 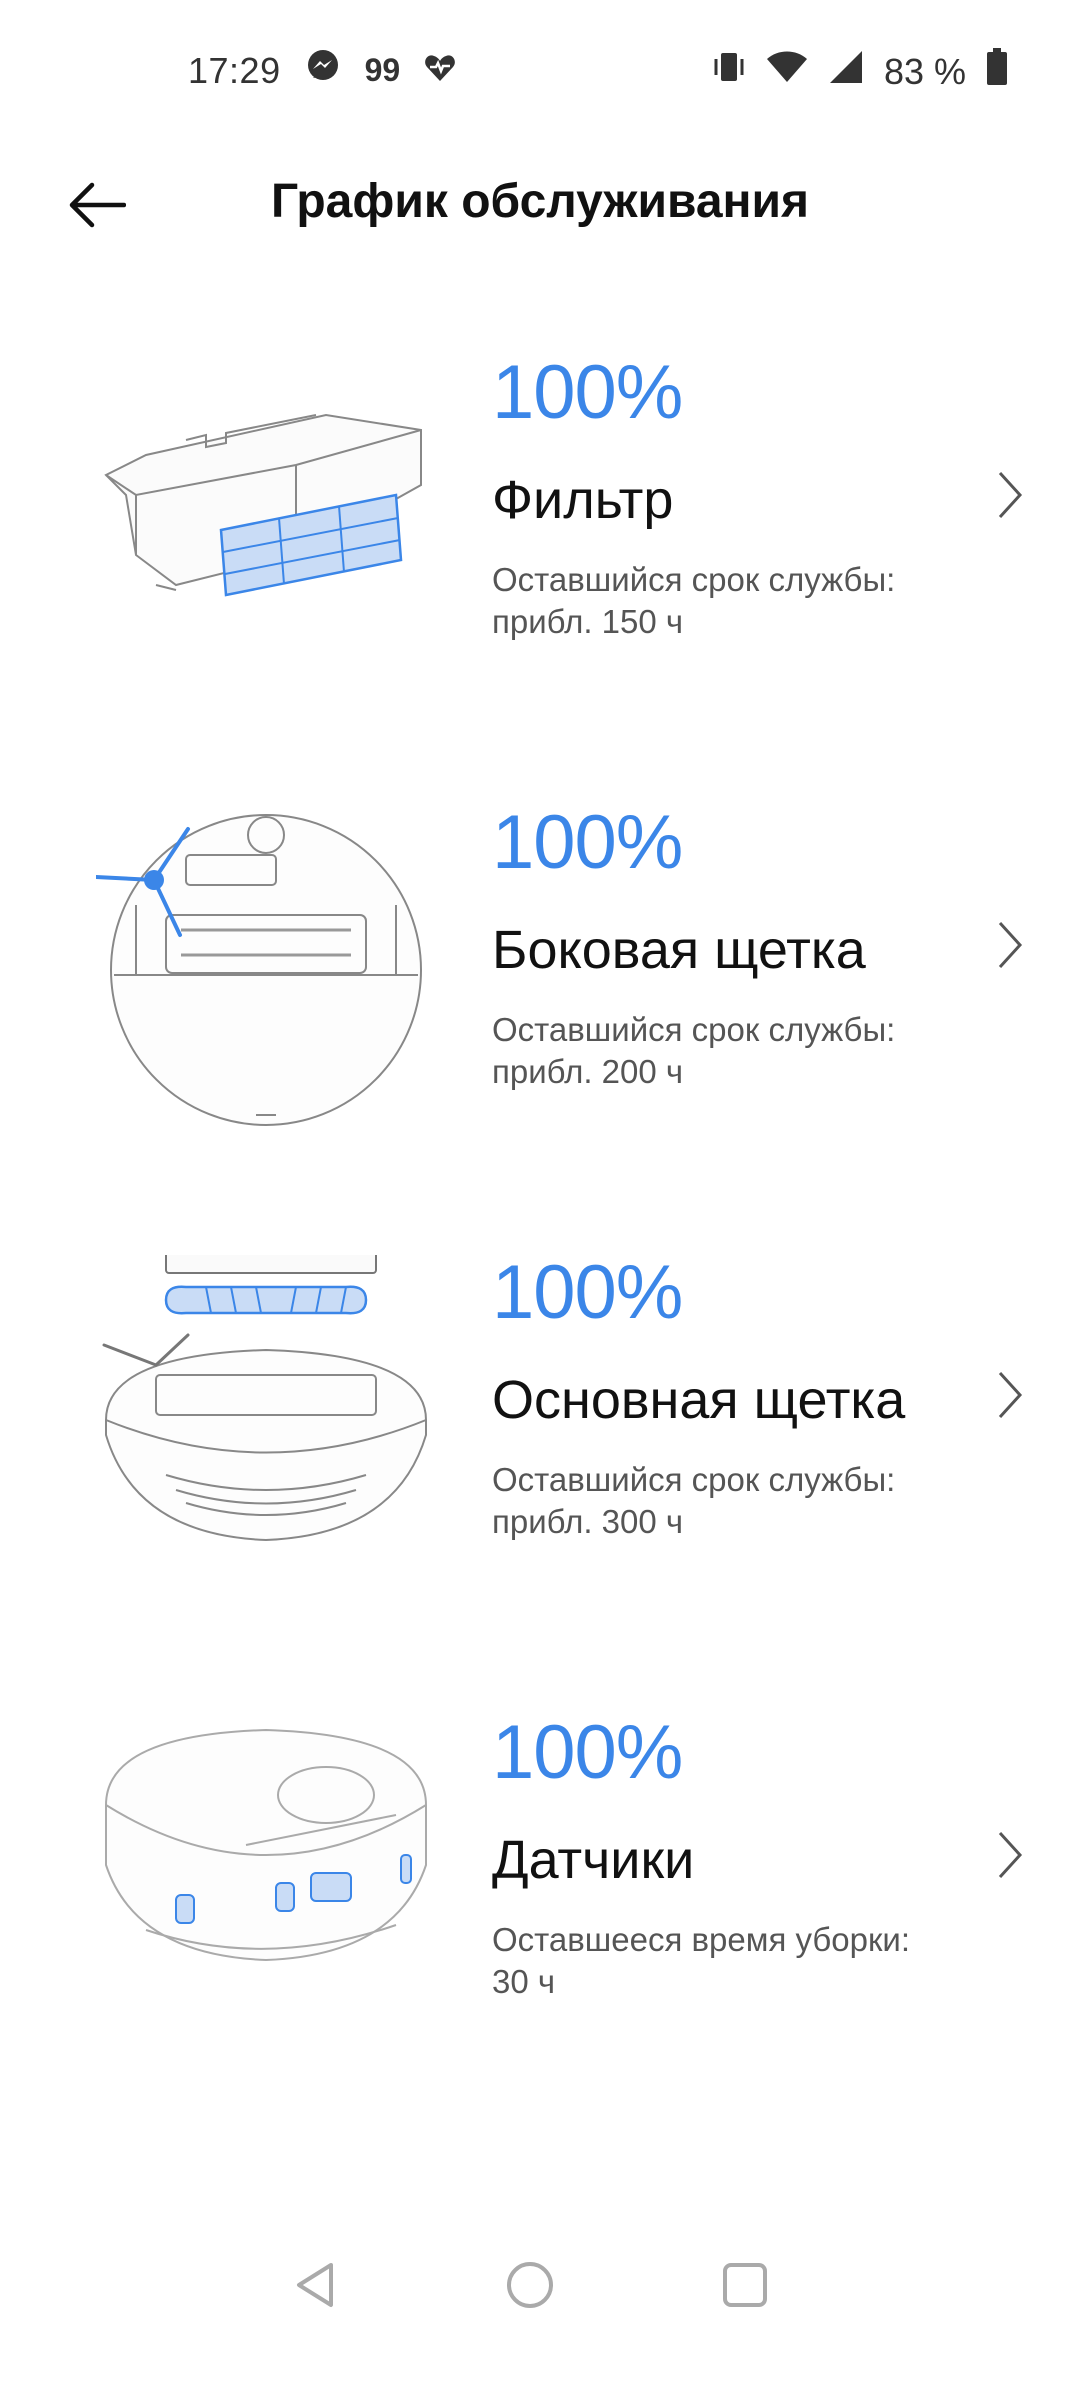 What do you see at coordinates (732, 1501) in the screenshot?
I see `item-remaining: Оставшийся срок службы: прибл. 300 ч` at bounding box center [732, 1501].